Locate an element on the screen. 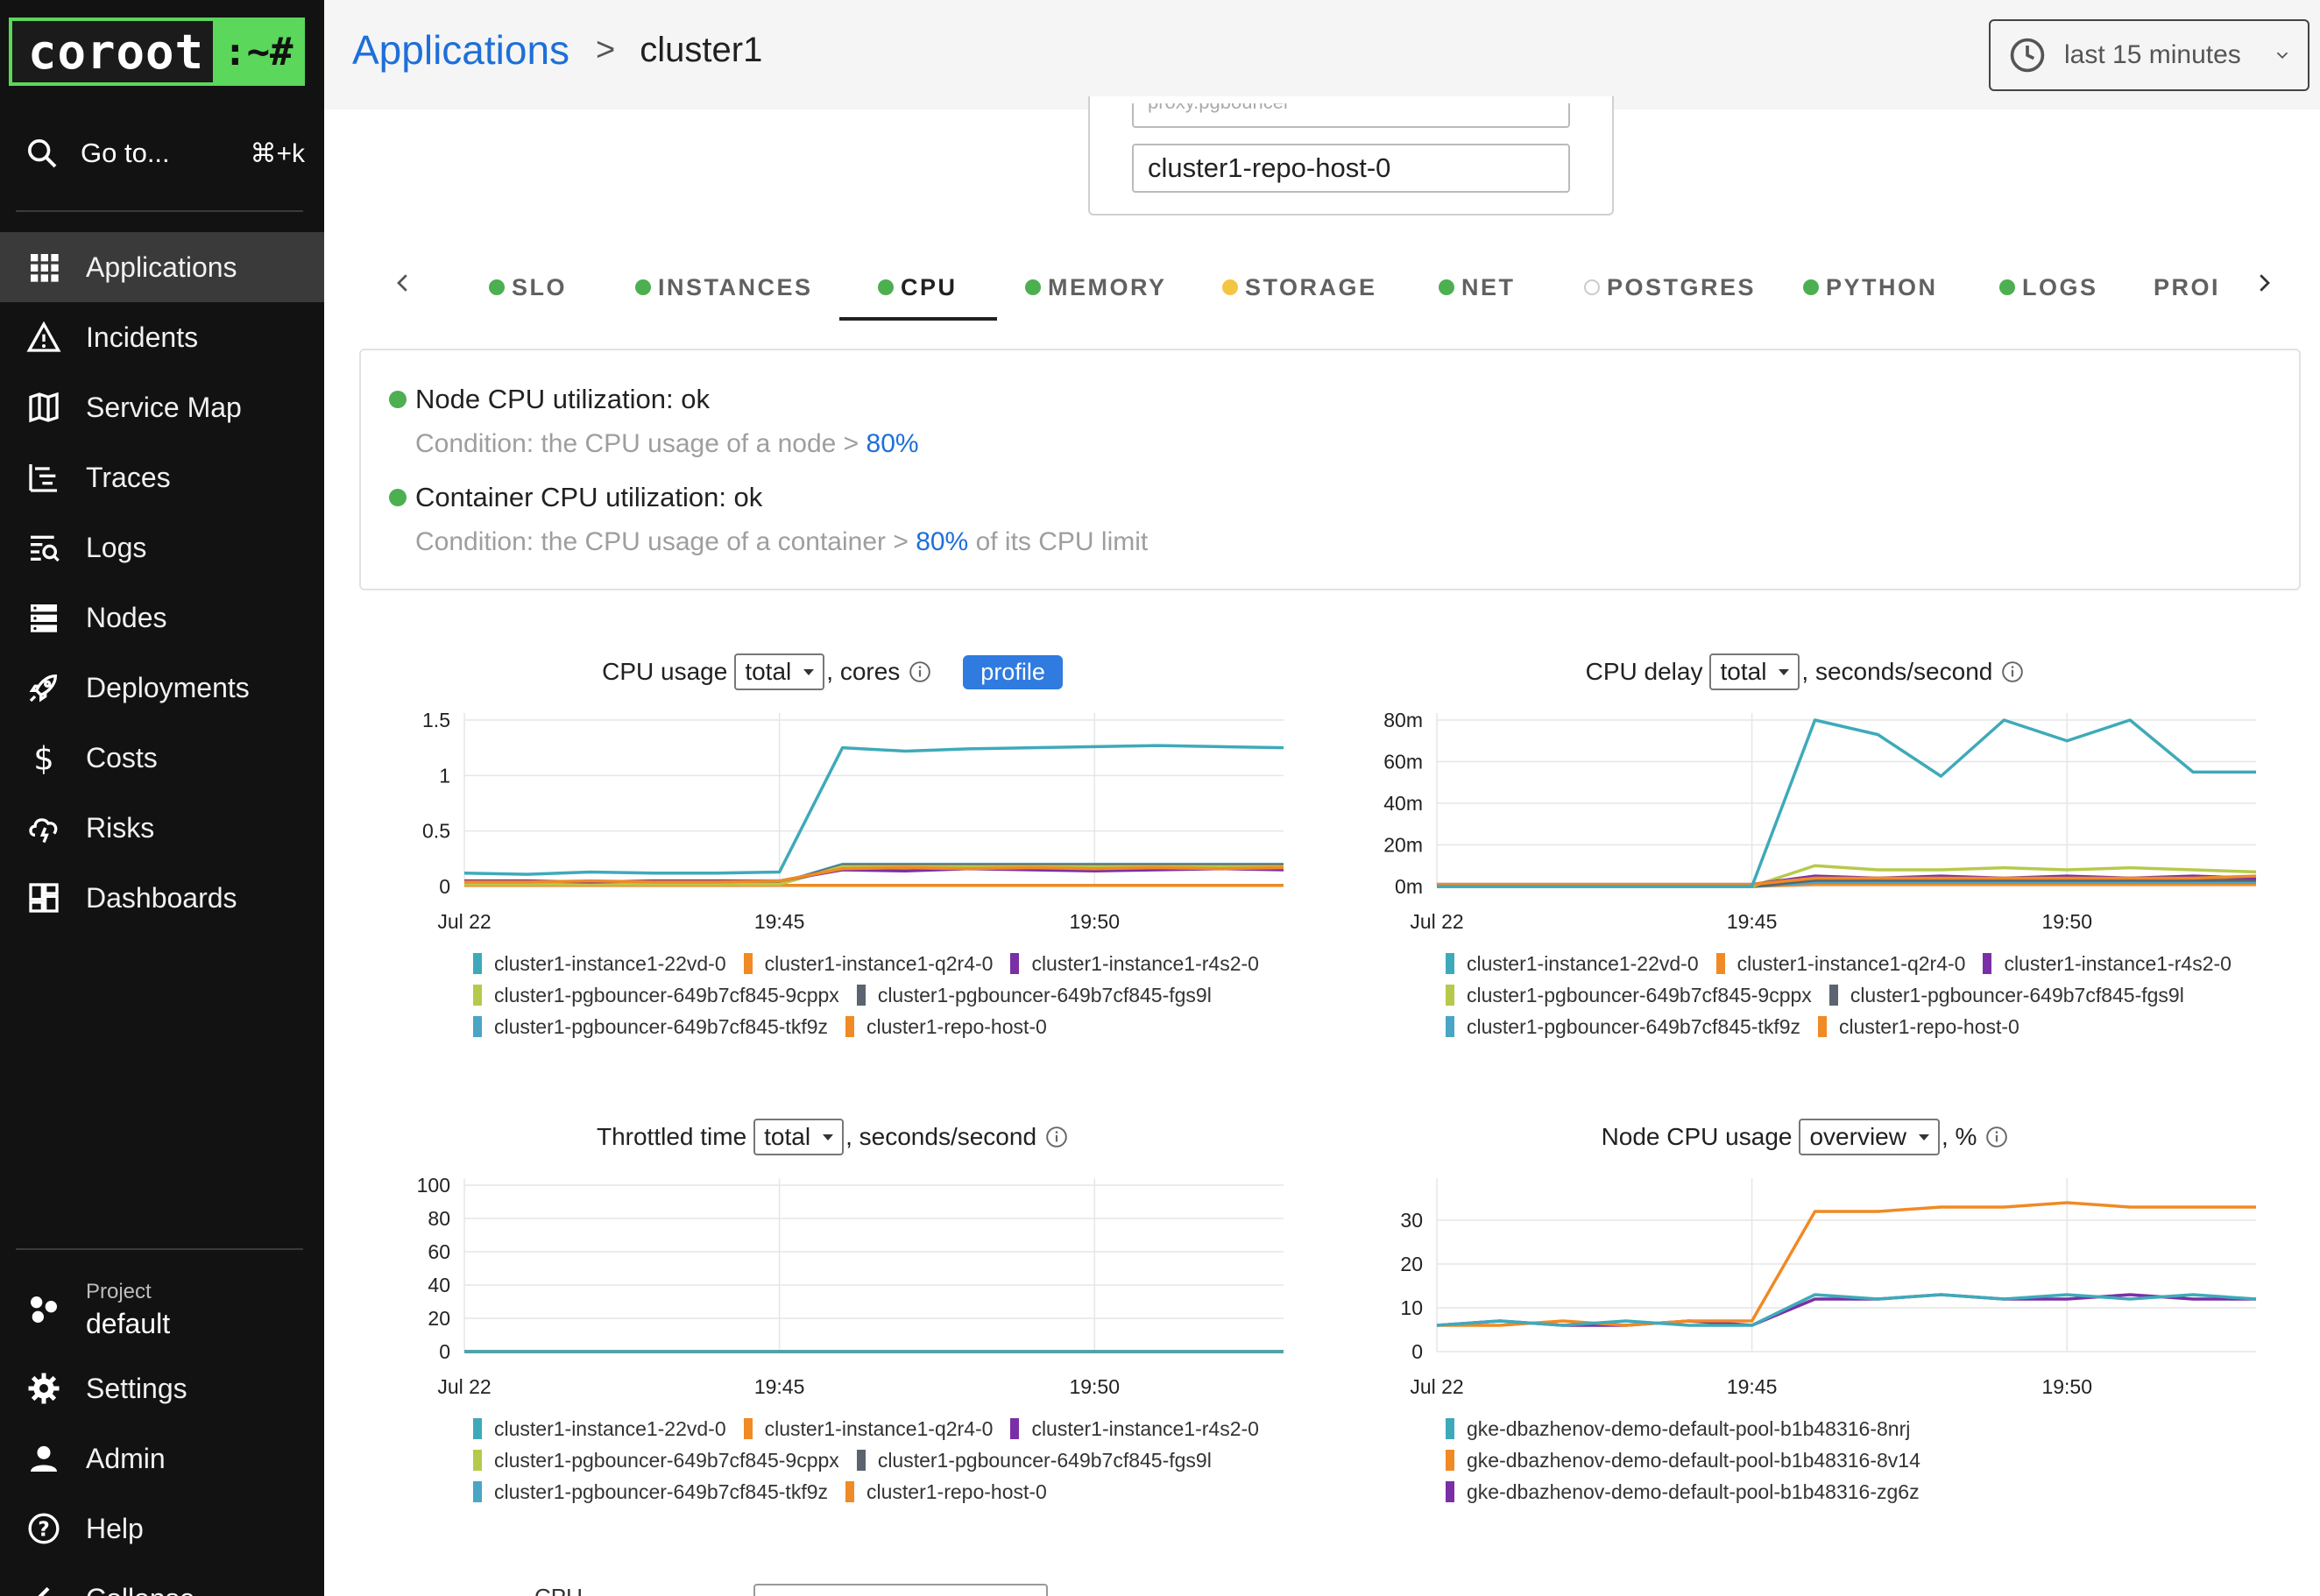 This screenshot has width=2320, height=1596. sidebar-item-label: Settings is located at coordinates (136, 1388).